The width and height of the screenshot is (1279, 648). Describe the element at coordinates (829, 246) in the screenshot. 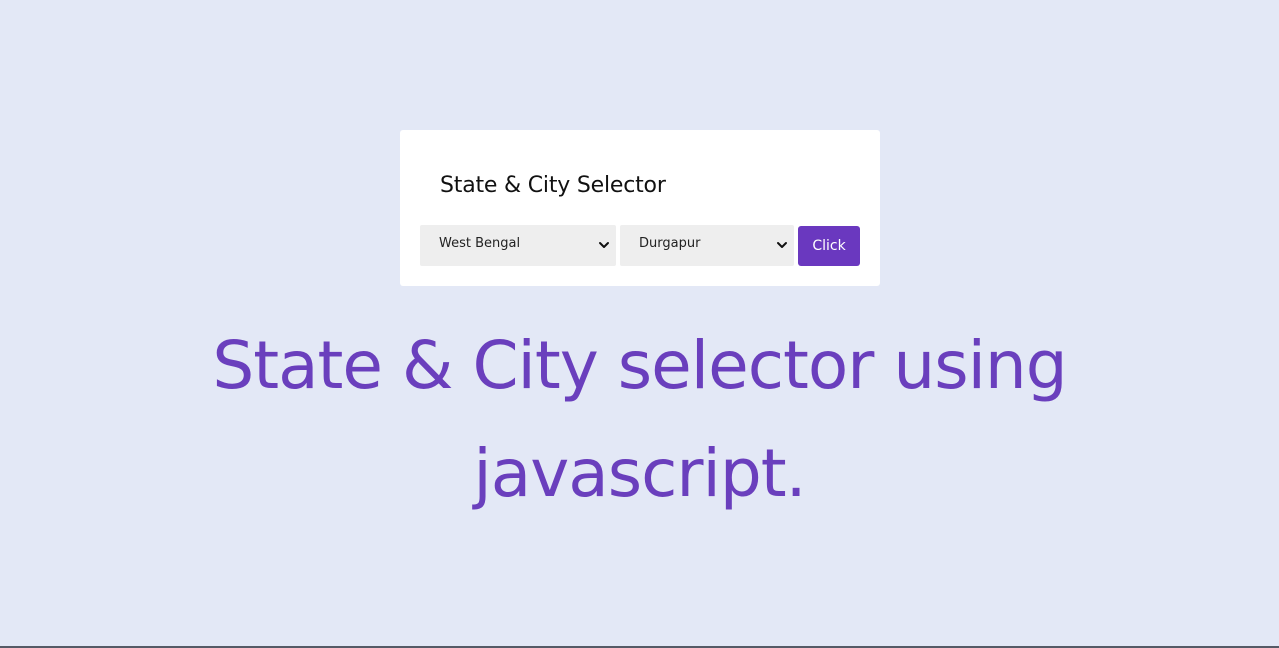

I see `click-button: Click` at that location.